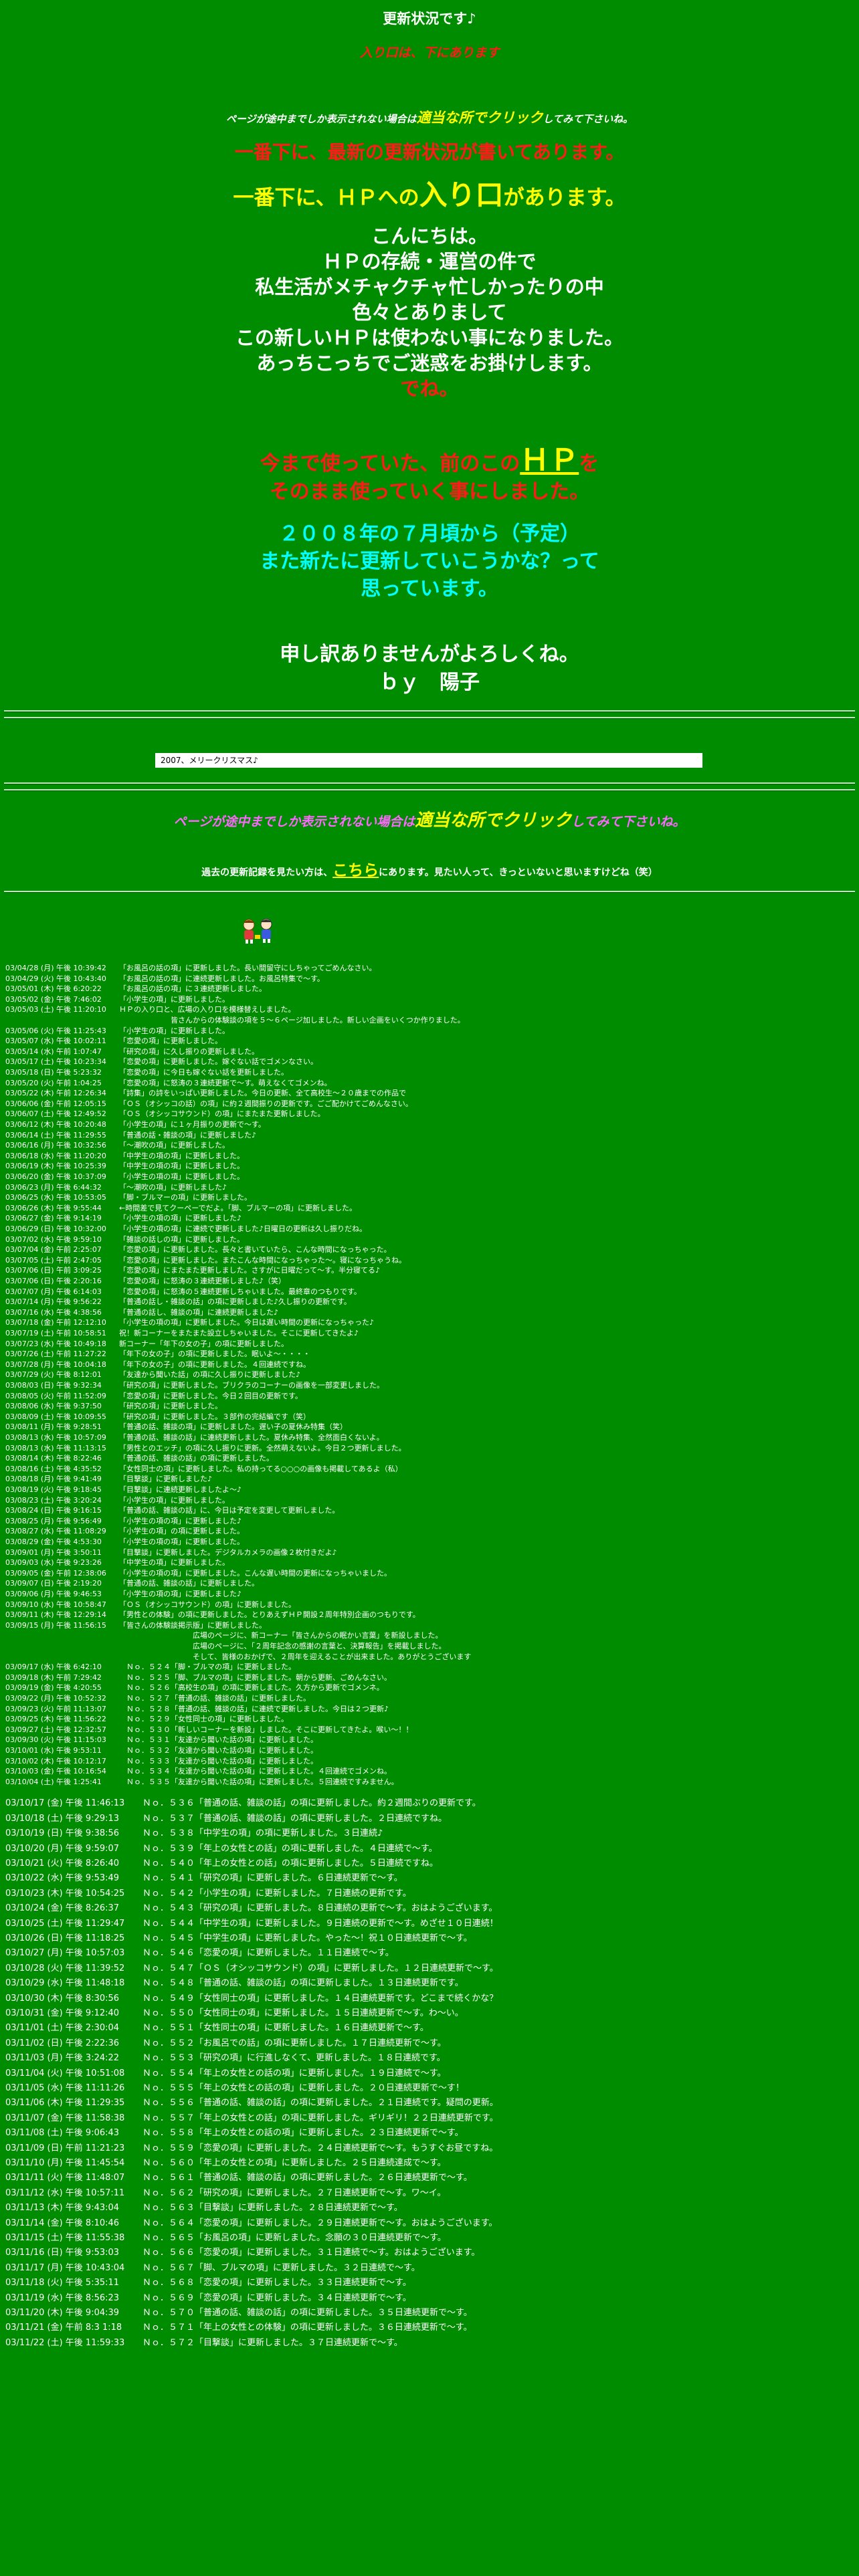  Describe the element at coordinates (56, 1333) in the screenshot. I see `log-date: 03/07/19 (土) 午前 10:58:51` at that location.